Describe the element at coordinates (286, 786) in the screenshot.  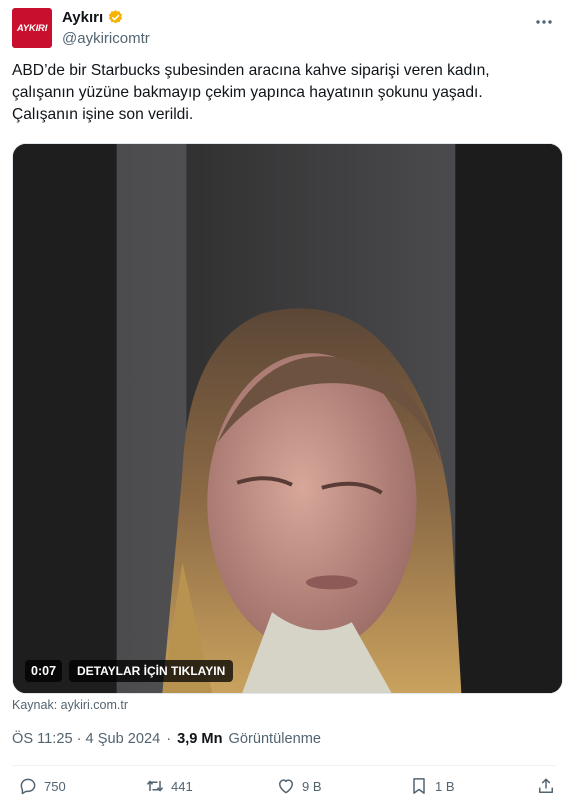
I see `heart-icon` at that location.